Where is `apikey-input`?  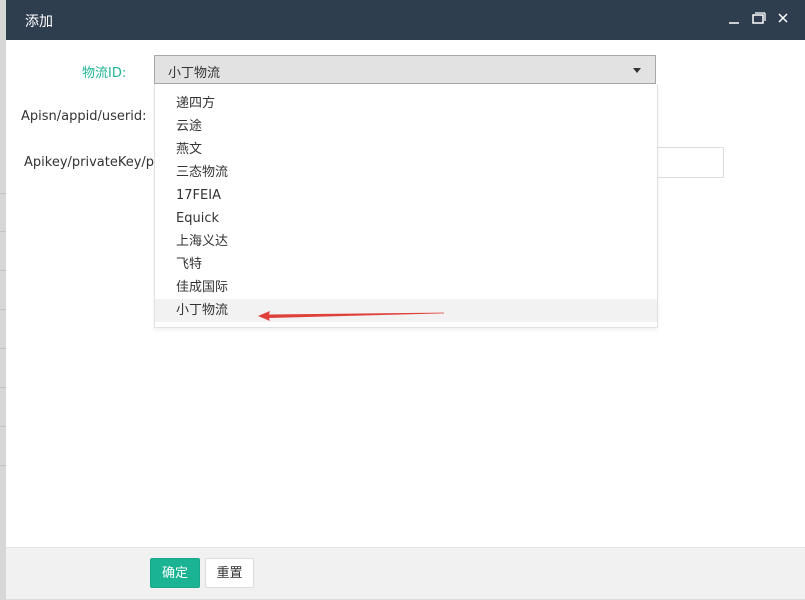 apikey-input is located at coordinates (690, 162).